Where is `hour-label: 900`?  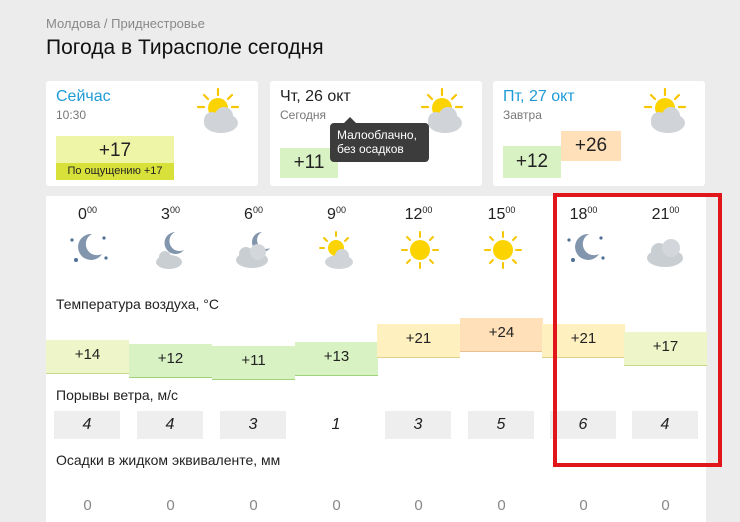 hour-label: 900 is located at coordinates (336, 214).